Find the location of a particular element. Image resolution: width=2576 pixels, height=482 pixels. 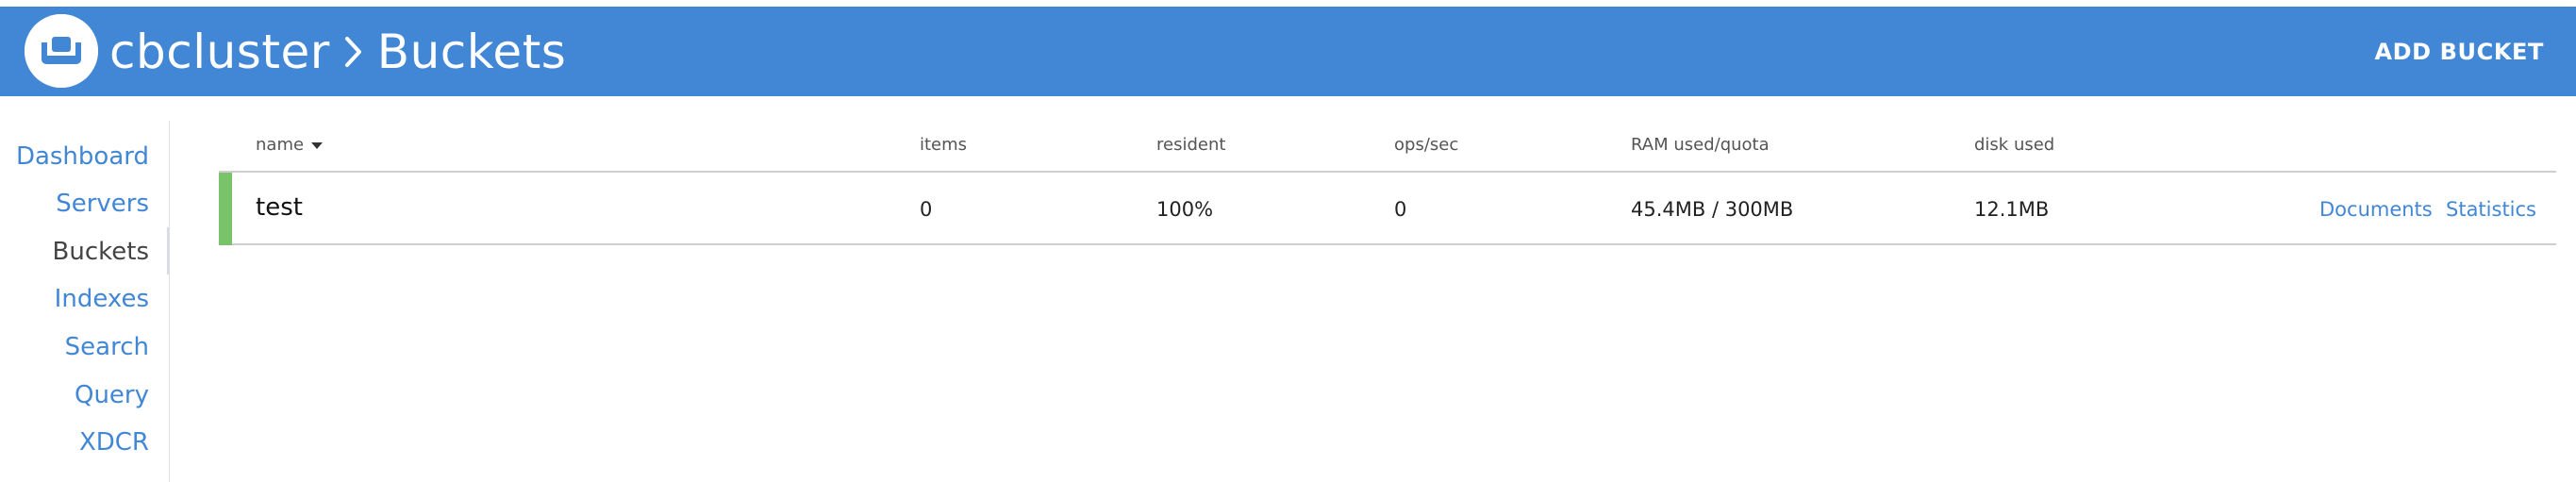

bucket-status-indicator is located at coordinates (225, 209).